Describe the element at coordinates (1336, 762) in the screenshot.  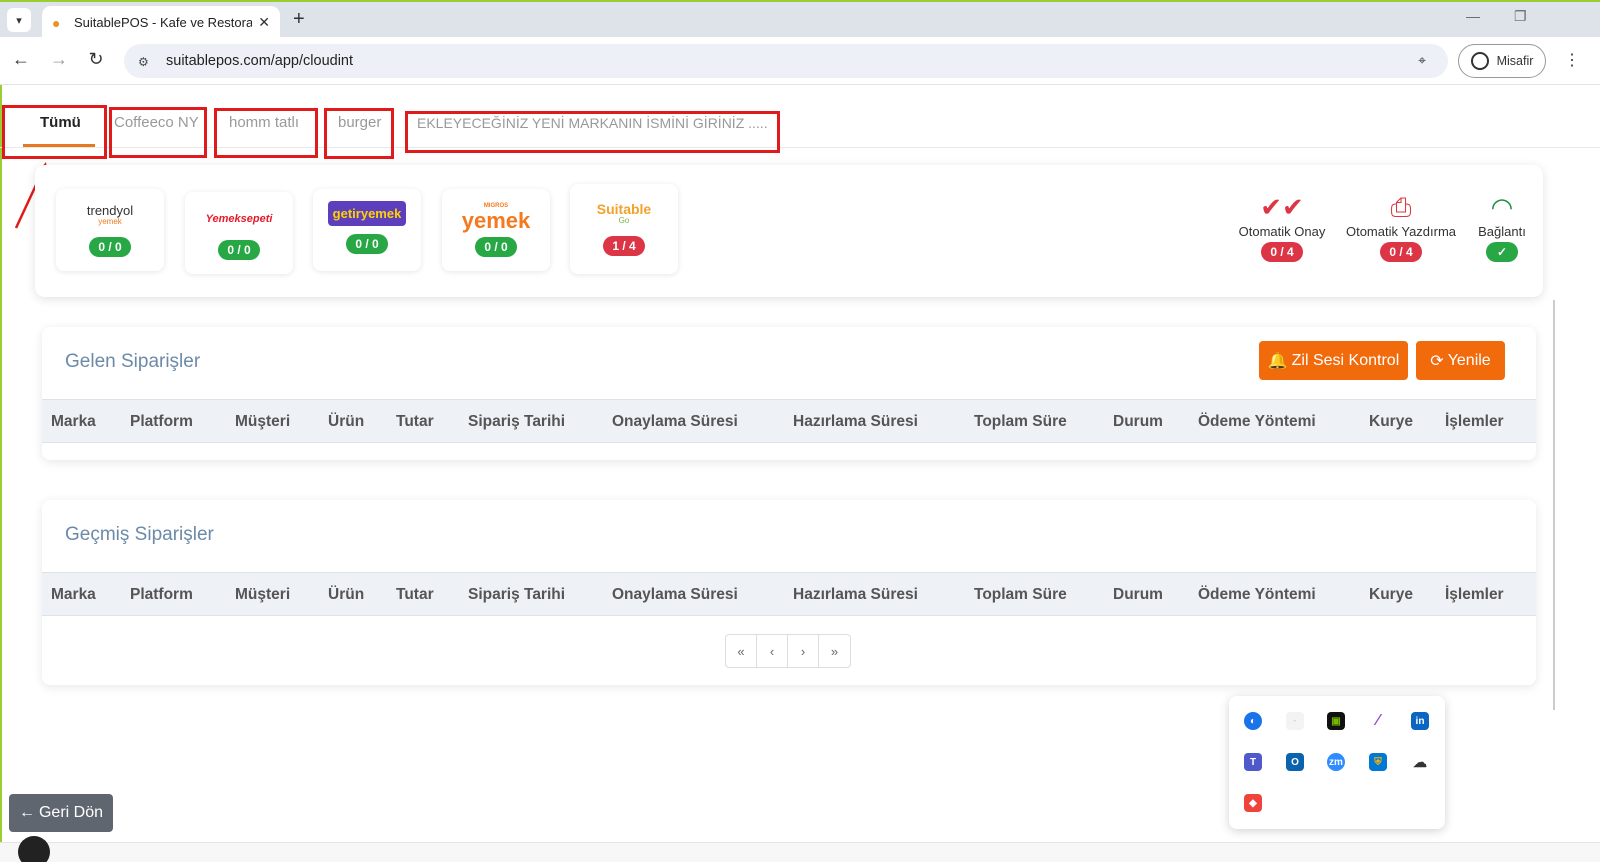
I see `zoom-icon: zm` at that location.